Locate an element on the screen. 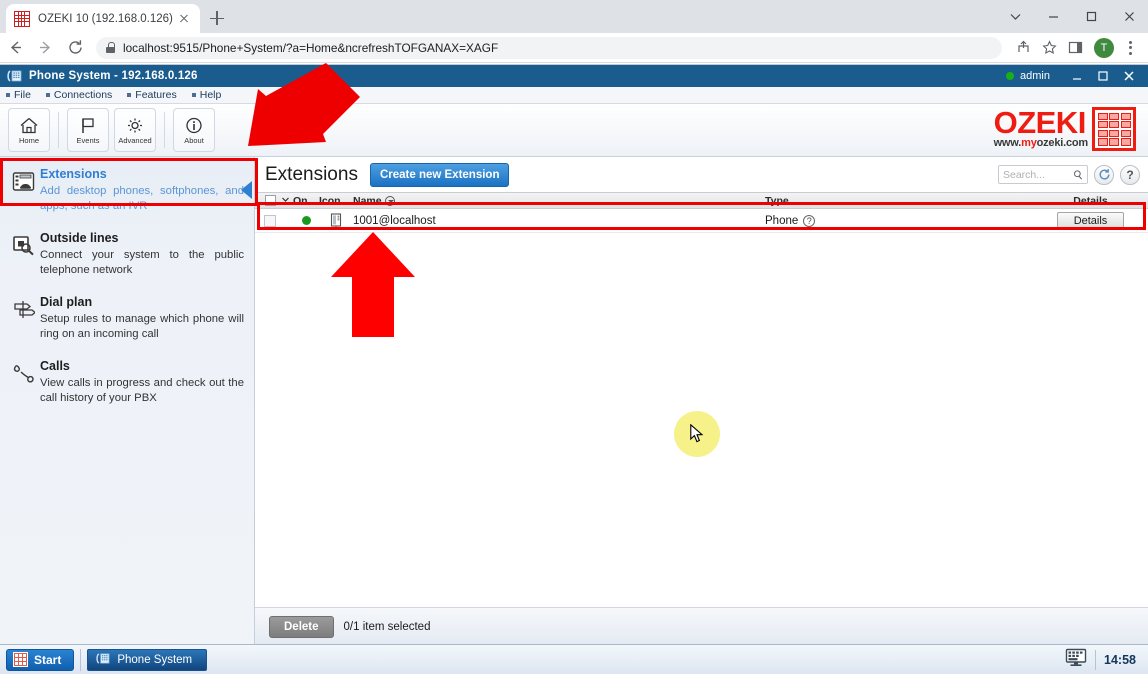  sidepanel-icon is located at coordinates (1075, 48).